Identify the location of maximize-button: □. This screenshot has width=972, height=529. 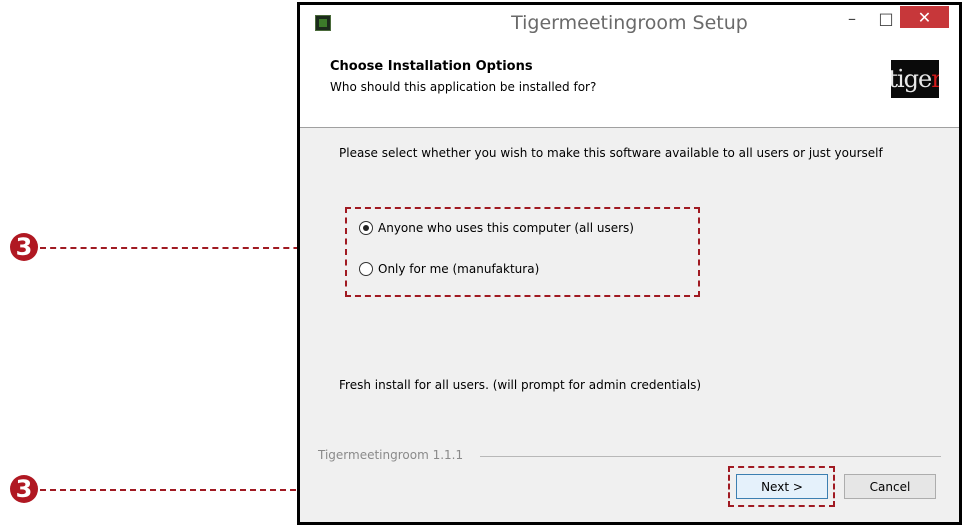
(886, 18).